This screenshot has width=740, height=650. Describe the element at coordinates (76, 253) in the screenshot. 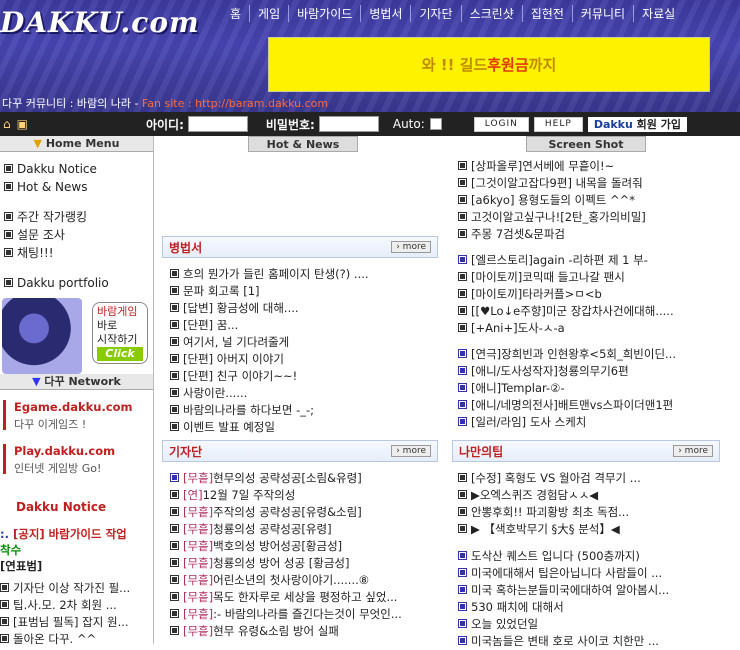

I see `menu-chat: 채팅!!!` at that location.